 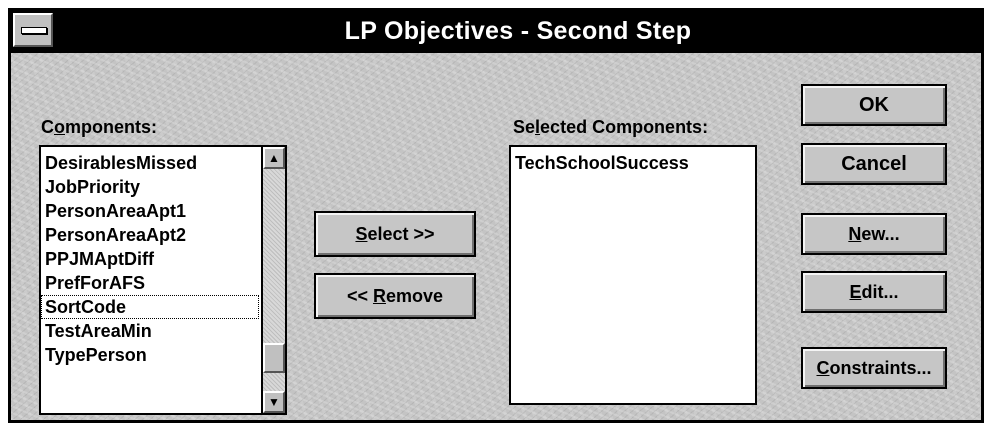 I want to click on selected-component-list-item: TechSchoolSuccess, so click(x=633, y=163).